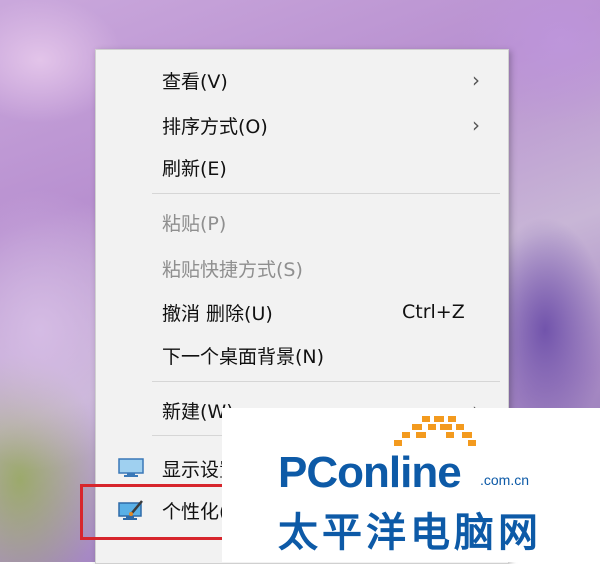 This screenshot has width=600, height=564. I want to click on watermark-domain: .com.cn, so click(505, 480).